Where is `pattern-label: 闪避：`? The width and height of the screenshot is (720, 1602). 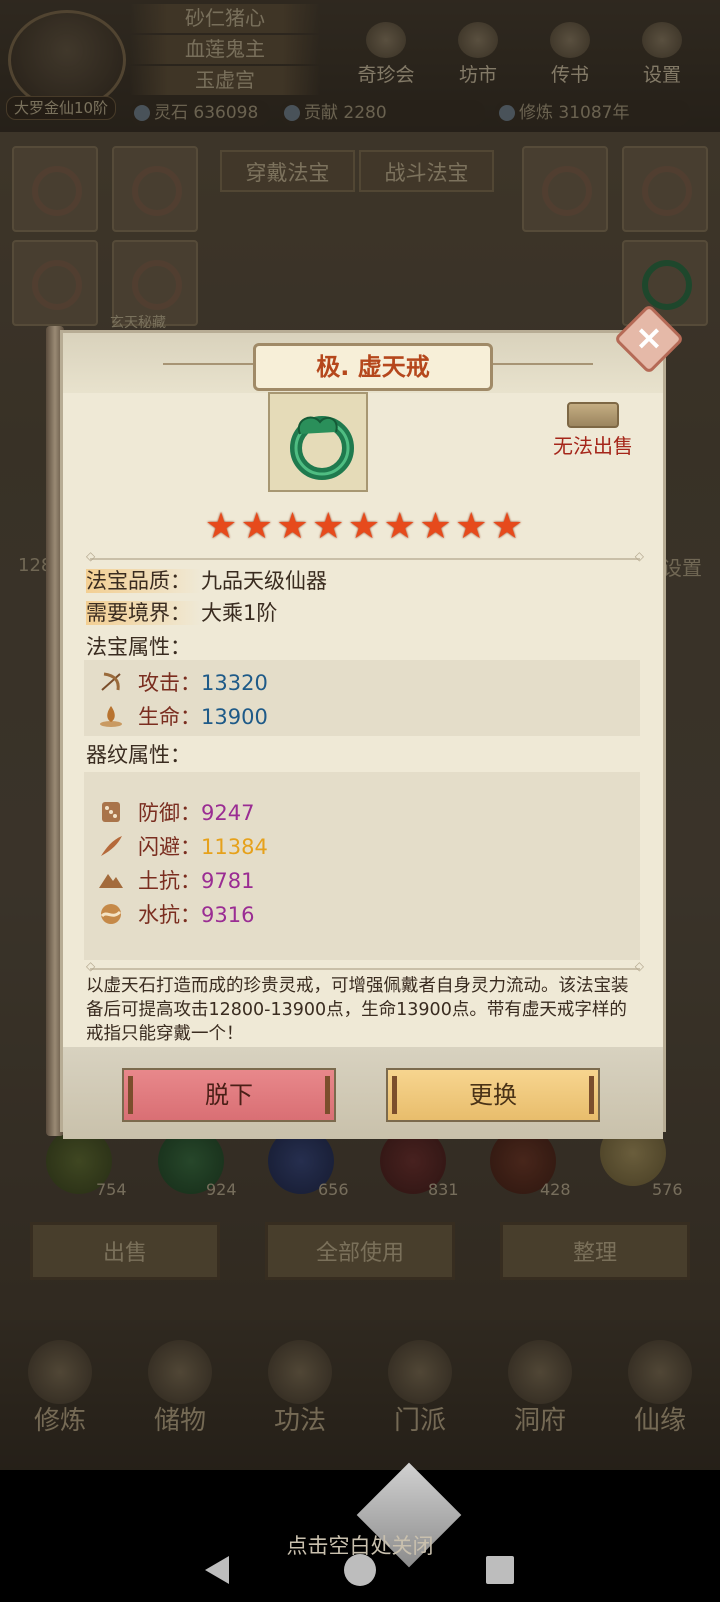
pattern-label: 闪避： is located at coordinates (169, 847).